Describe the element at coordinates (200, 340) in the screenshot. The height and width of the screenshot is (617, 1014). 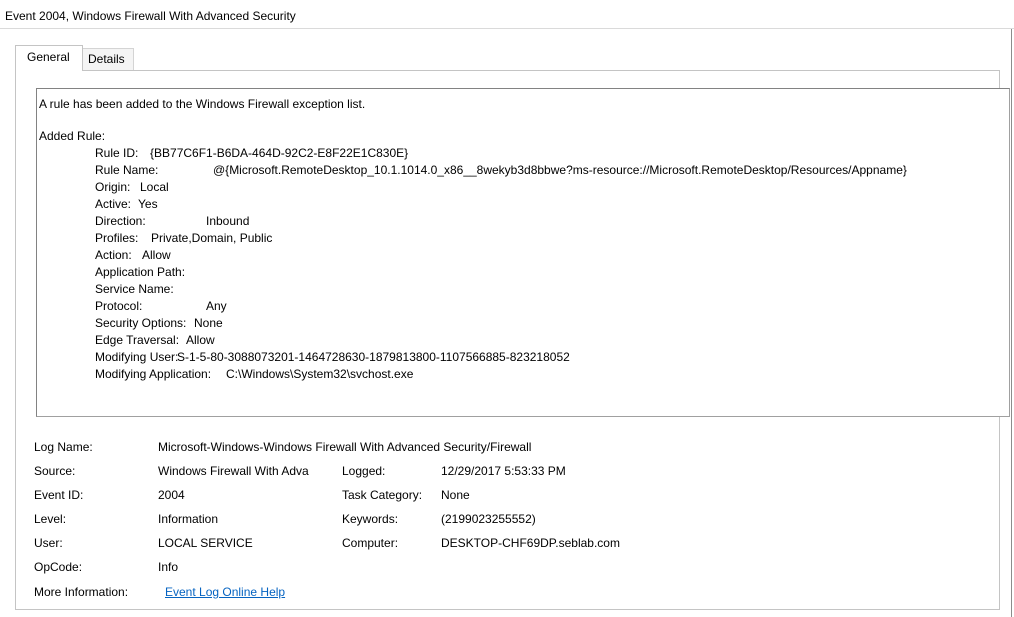
I see `edge-traversal-value: Allow` at that location.